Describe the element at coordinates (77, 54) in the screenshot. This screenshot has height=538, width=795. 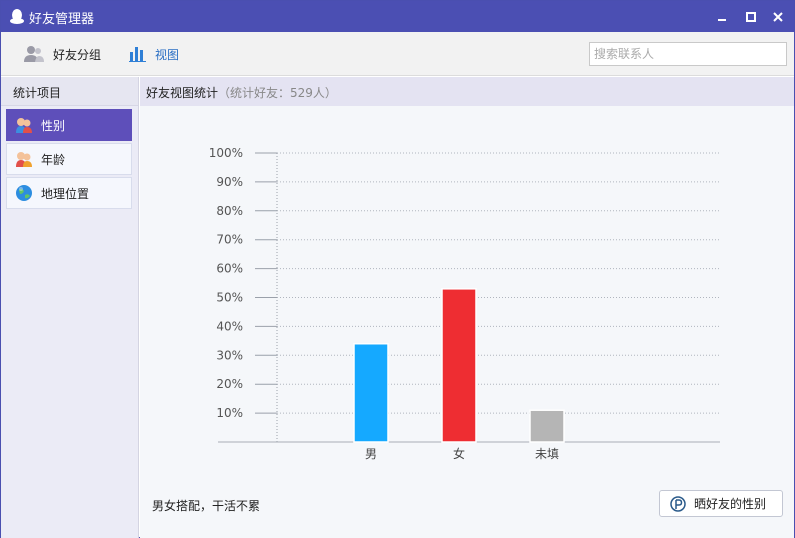
I see `friend-groups-label: 好友分组` at that location.